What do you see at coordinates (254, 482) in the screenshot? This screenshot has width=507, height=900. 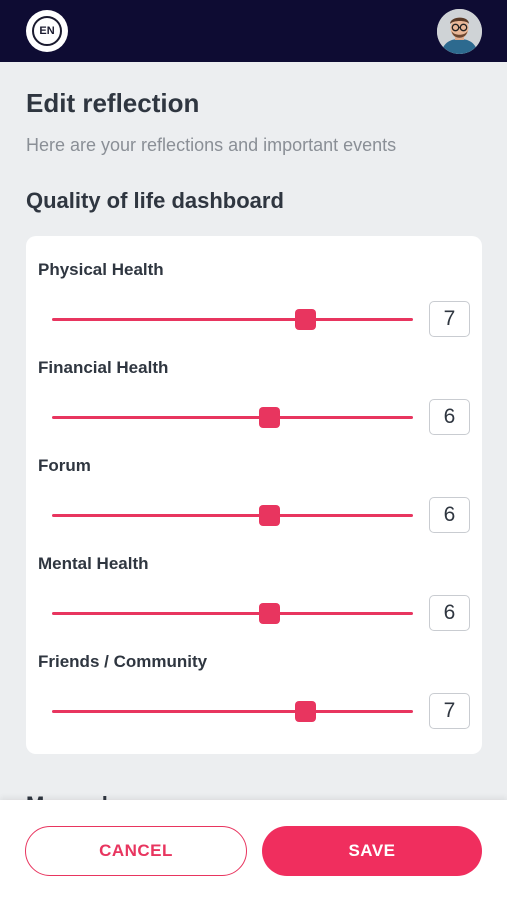 I see `metric-forum: Forum 6` at bounding box center [254, 482].